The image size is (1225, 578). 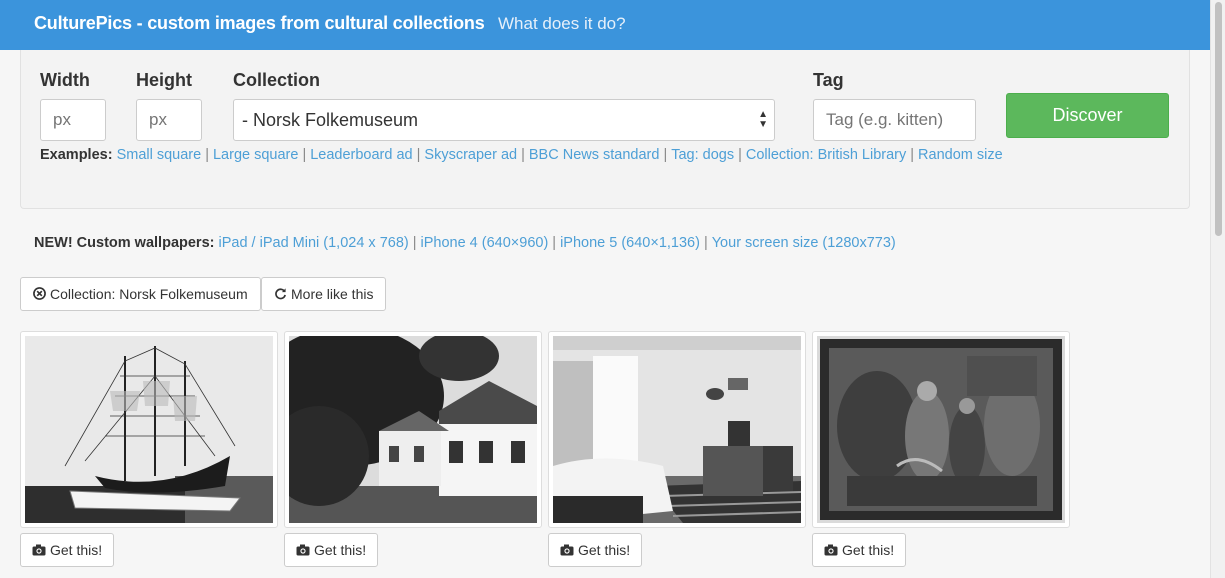 I want to click on get-this-button-2: Get this!, so click(x=331, y=550).